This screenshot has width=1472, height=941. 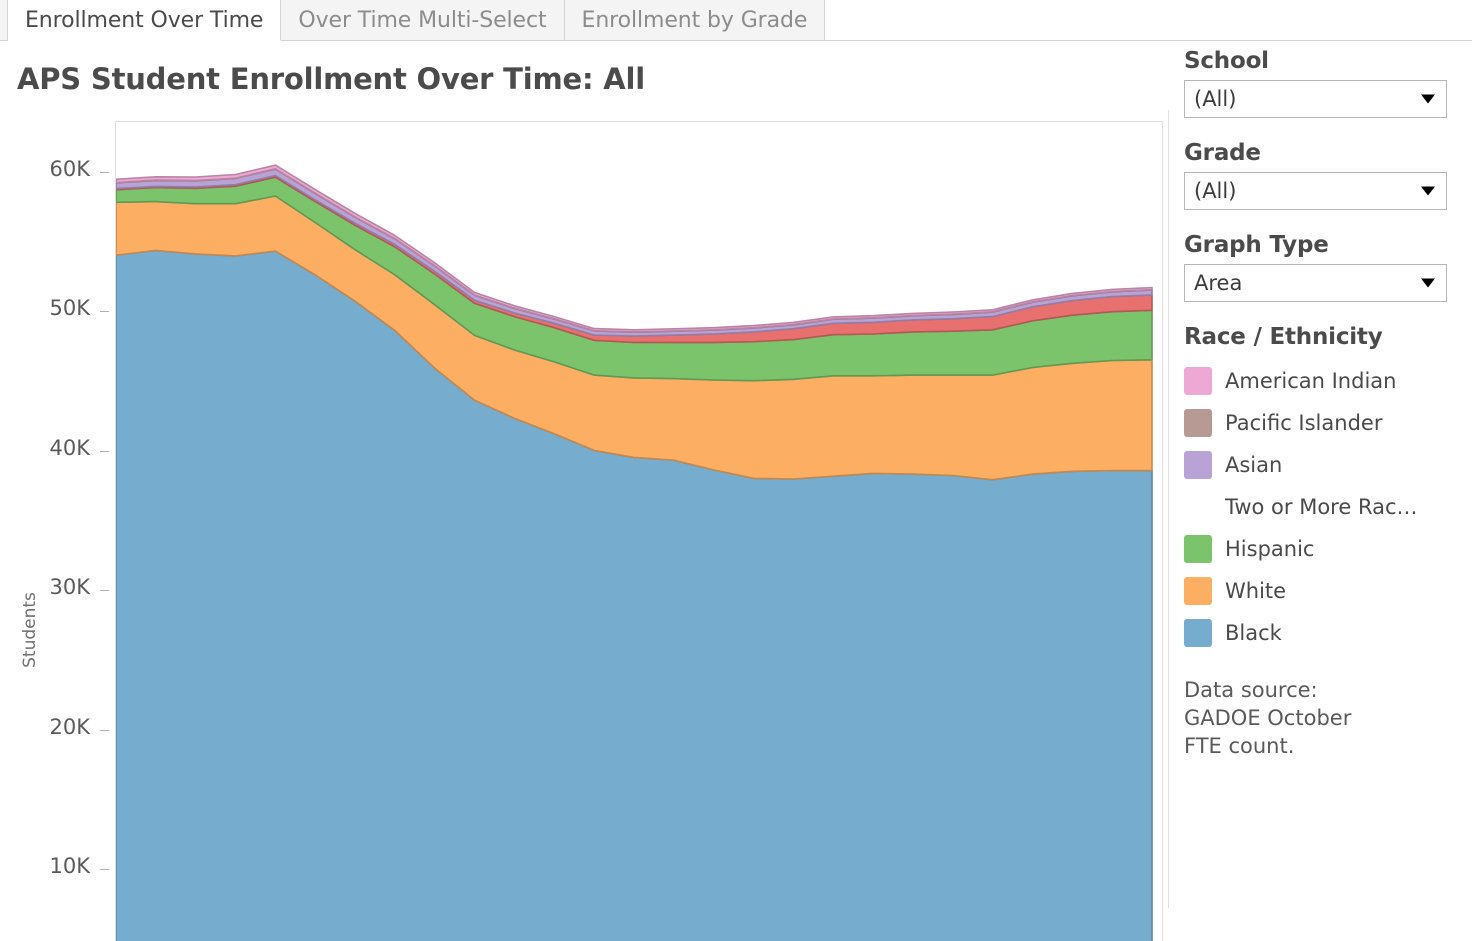 I want to click on data-source-note: Data source: GADOE October FTE count., so click(x=1324, y=718).